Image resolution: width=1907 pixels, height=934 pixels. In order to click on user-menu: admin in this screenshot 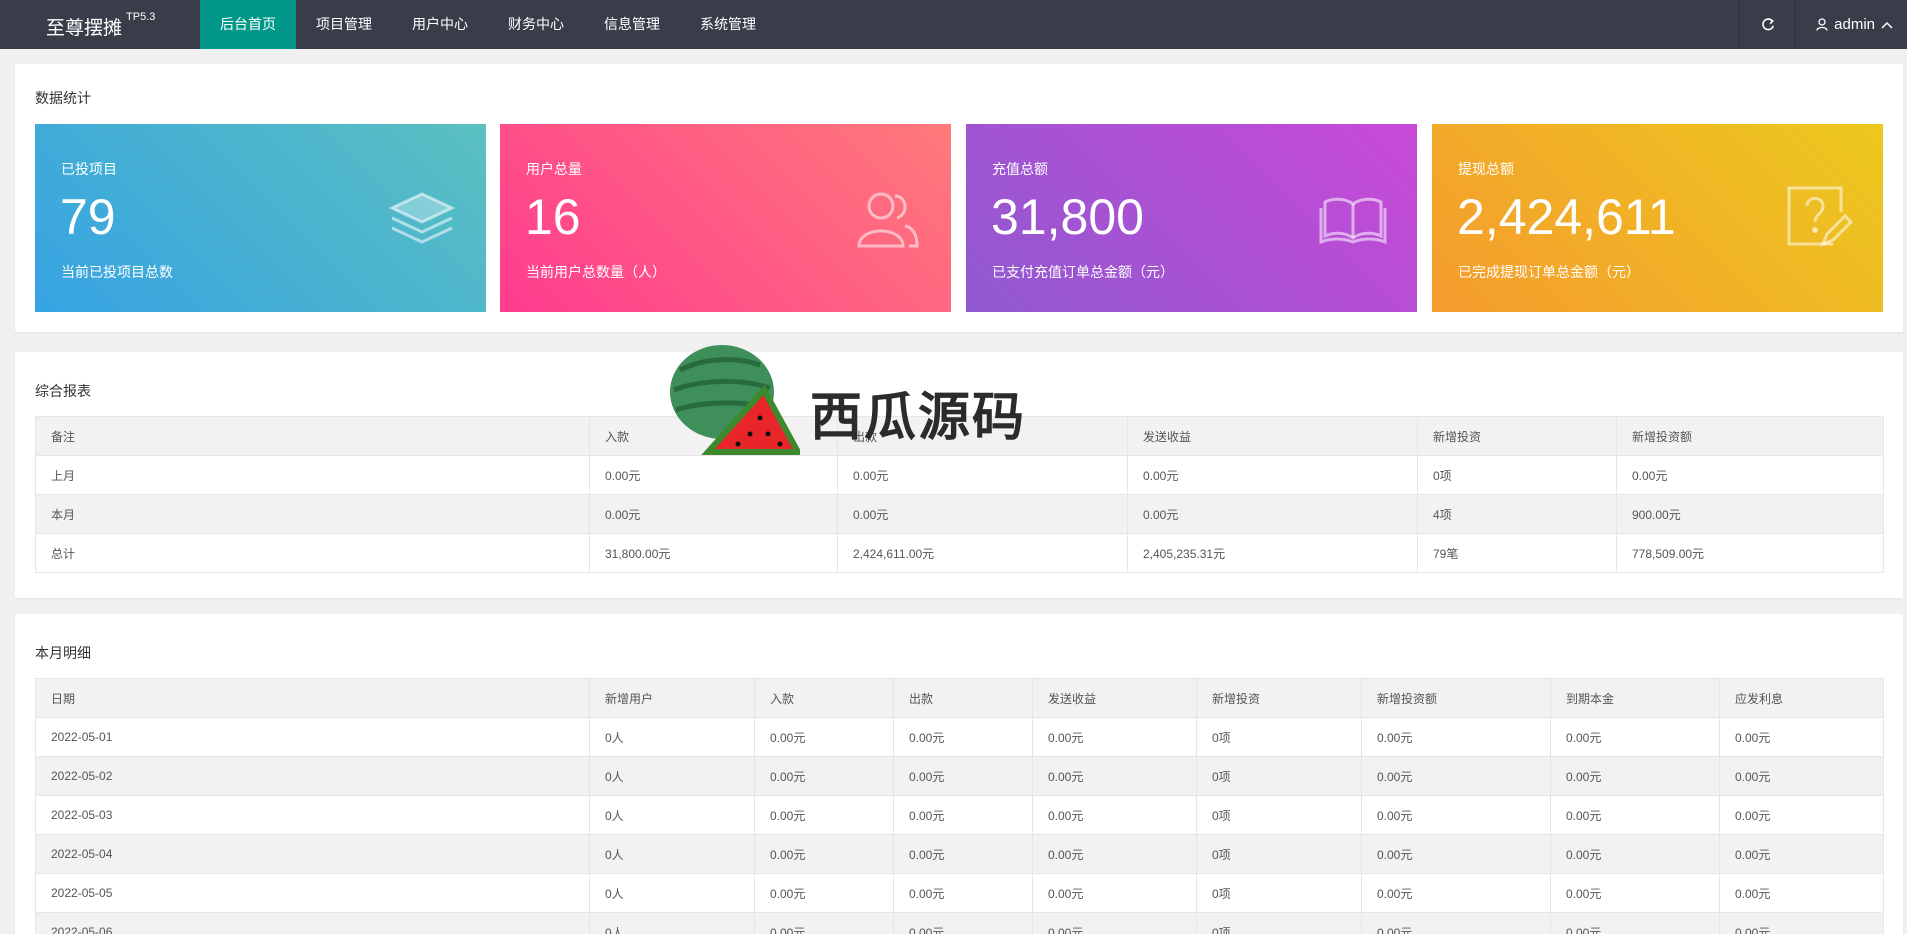, I will do `click(1851, 24)`.